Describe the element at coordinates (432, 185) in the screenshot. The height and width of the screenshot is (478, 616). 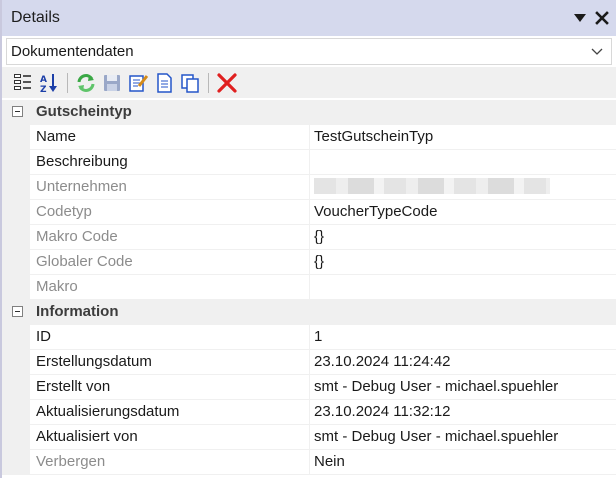
I see `redacted-value` at that location.